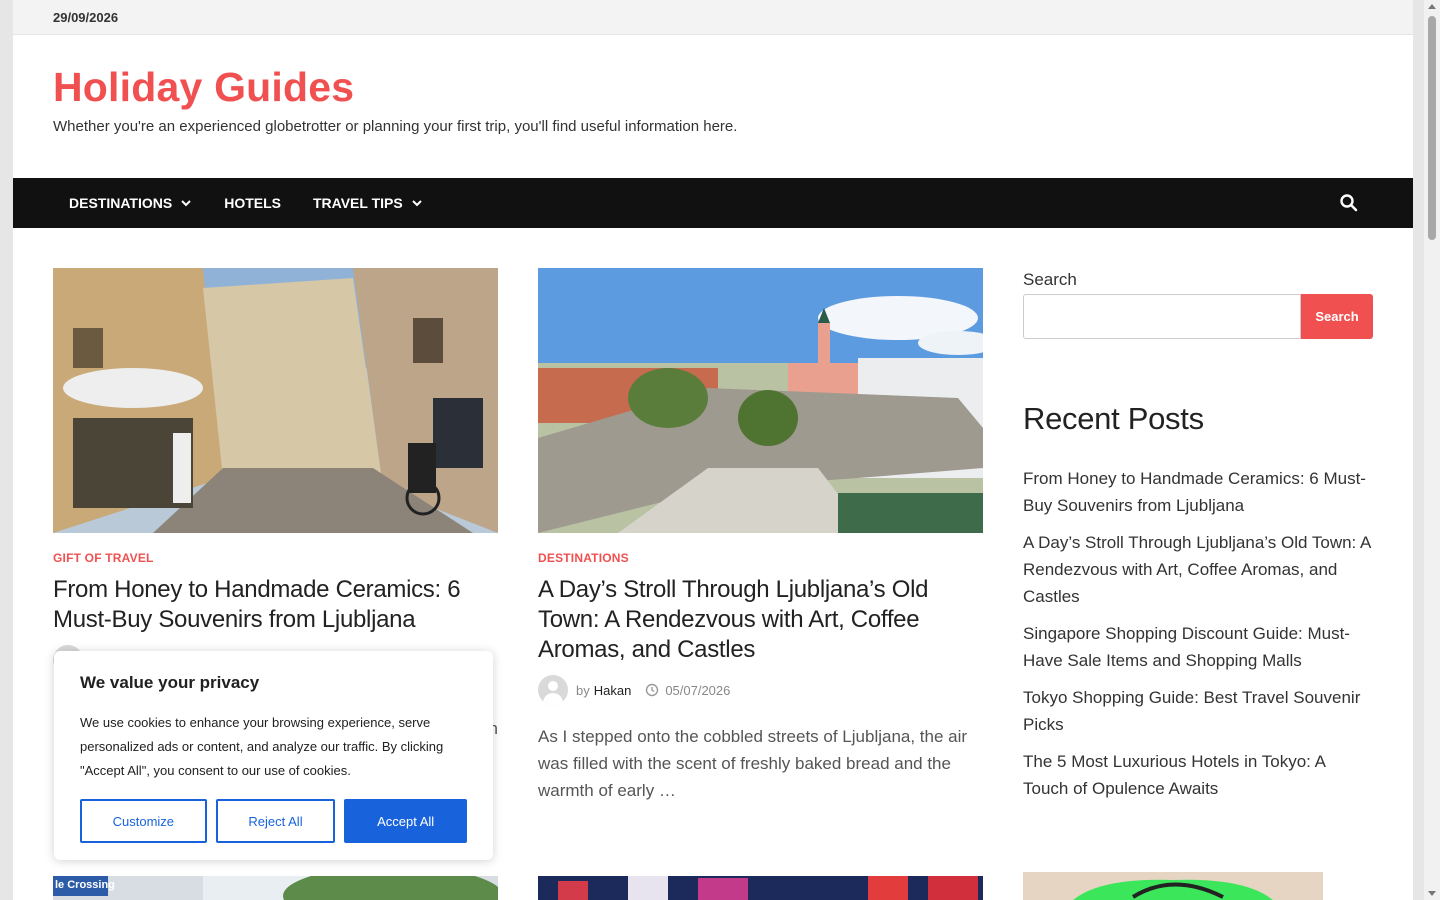  Describe the element at coordinates (1162, 316) in the screenshot. I see `search-input` at that location.